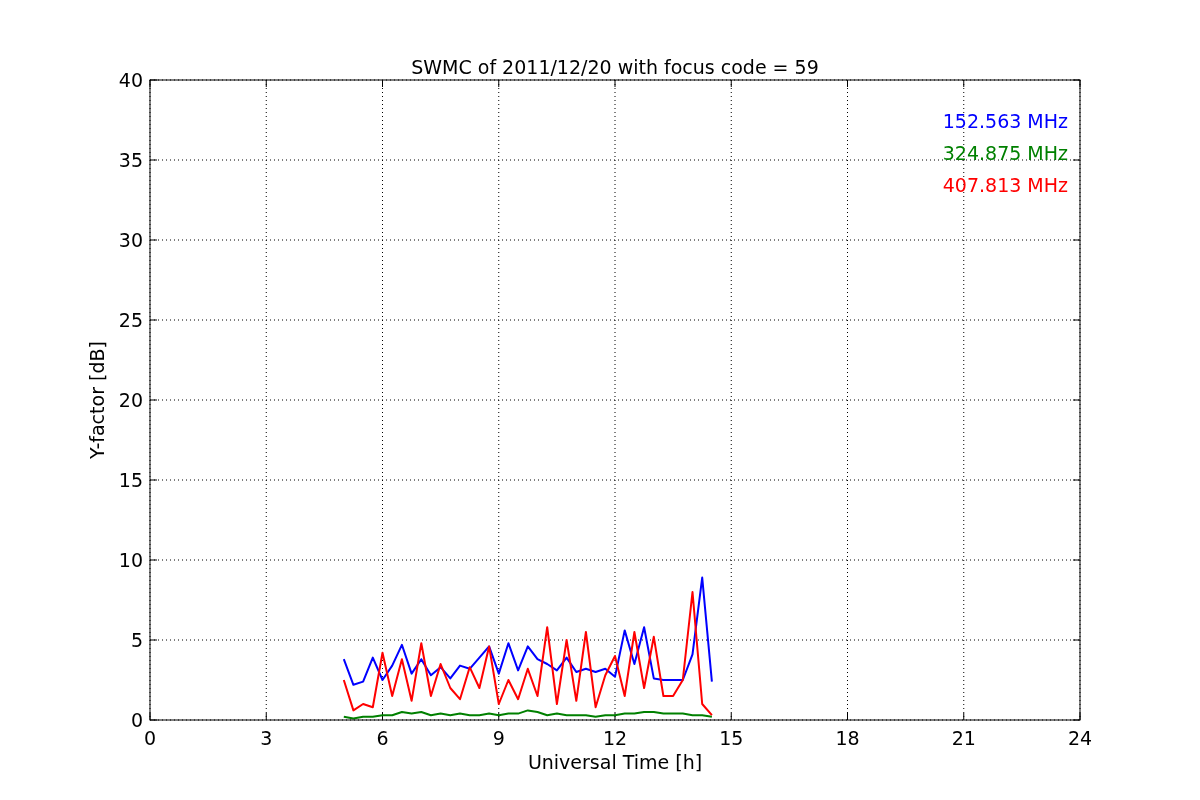  I want to click on legend-label: 152.563 MHz, so click(1005, 121).